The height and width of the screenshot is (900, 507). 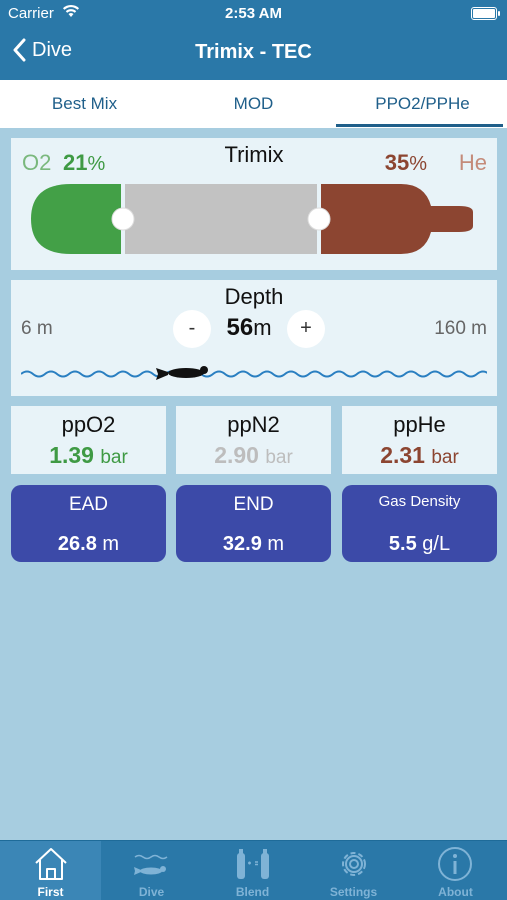 What do you see at coordinates (254, 296) in the screenshot?
I see `depth-label: Depth` at bounding box center [254, 296].